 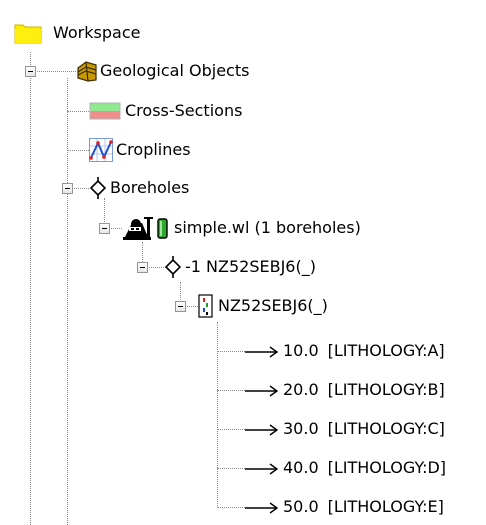 What do you see at coordinates (101, 150) in the screenshot?
I see `cropline-icon` at bounding box center [101, 150].